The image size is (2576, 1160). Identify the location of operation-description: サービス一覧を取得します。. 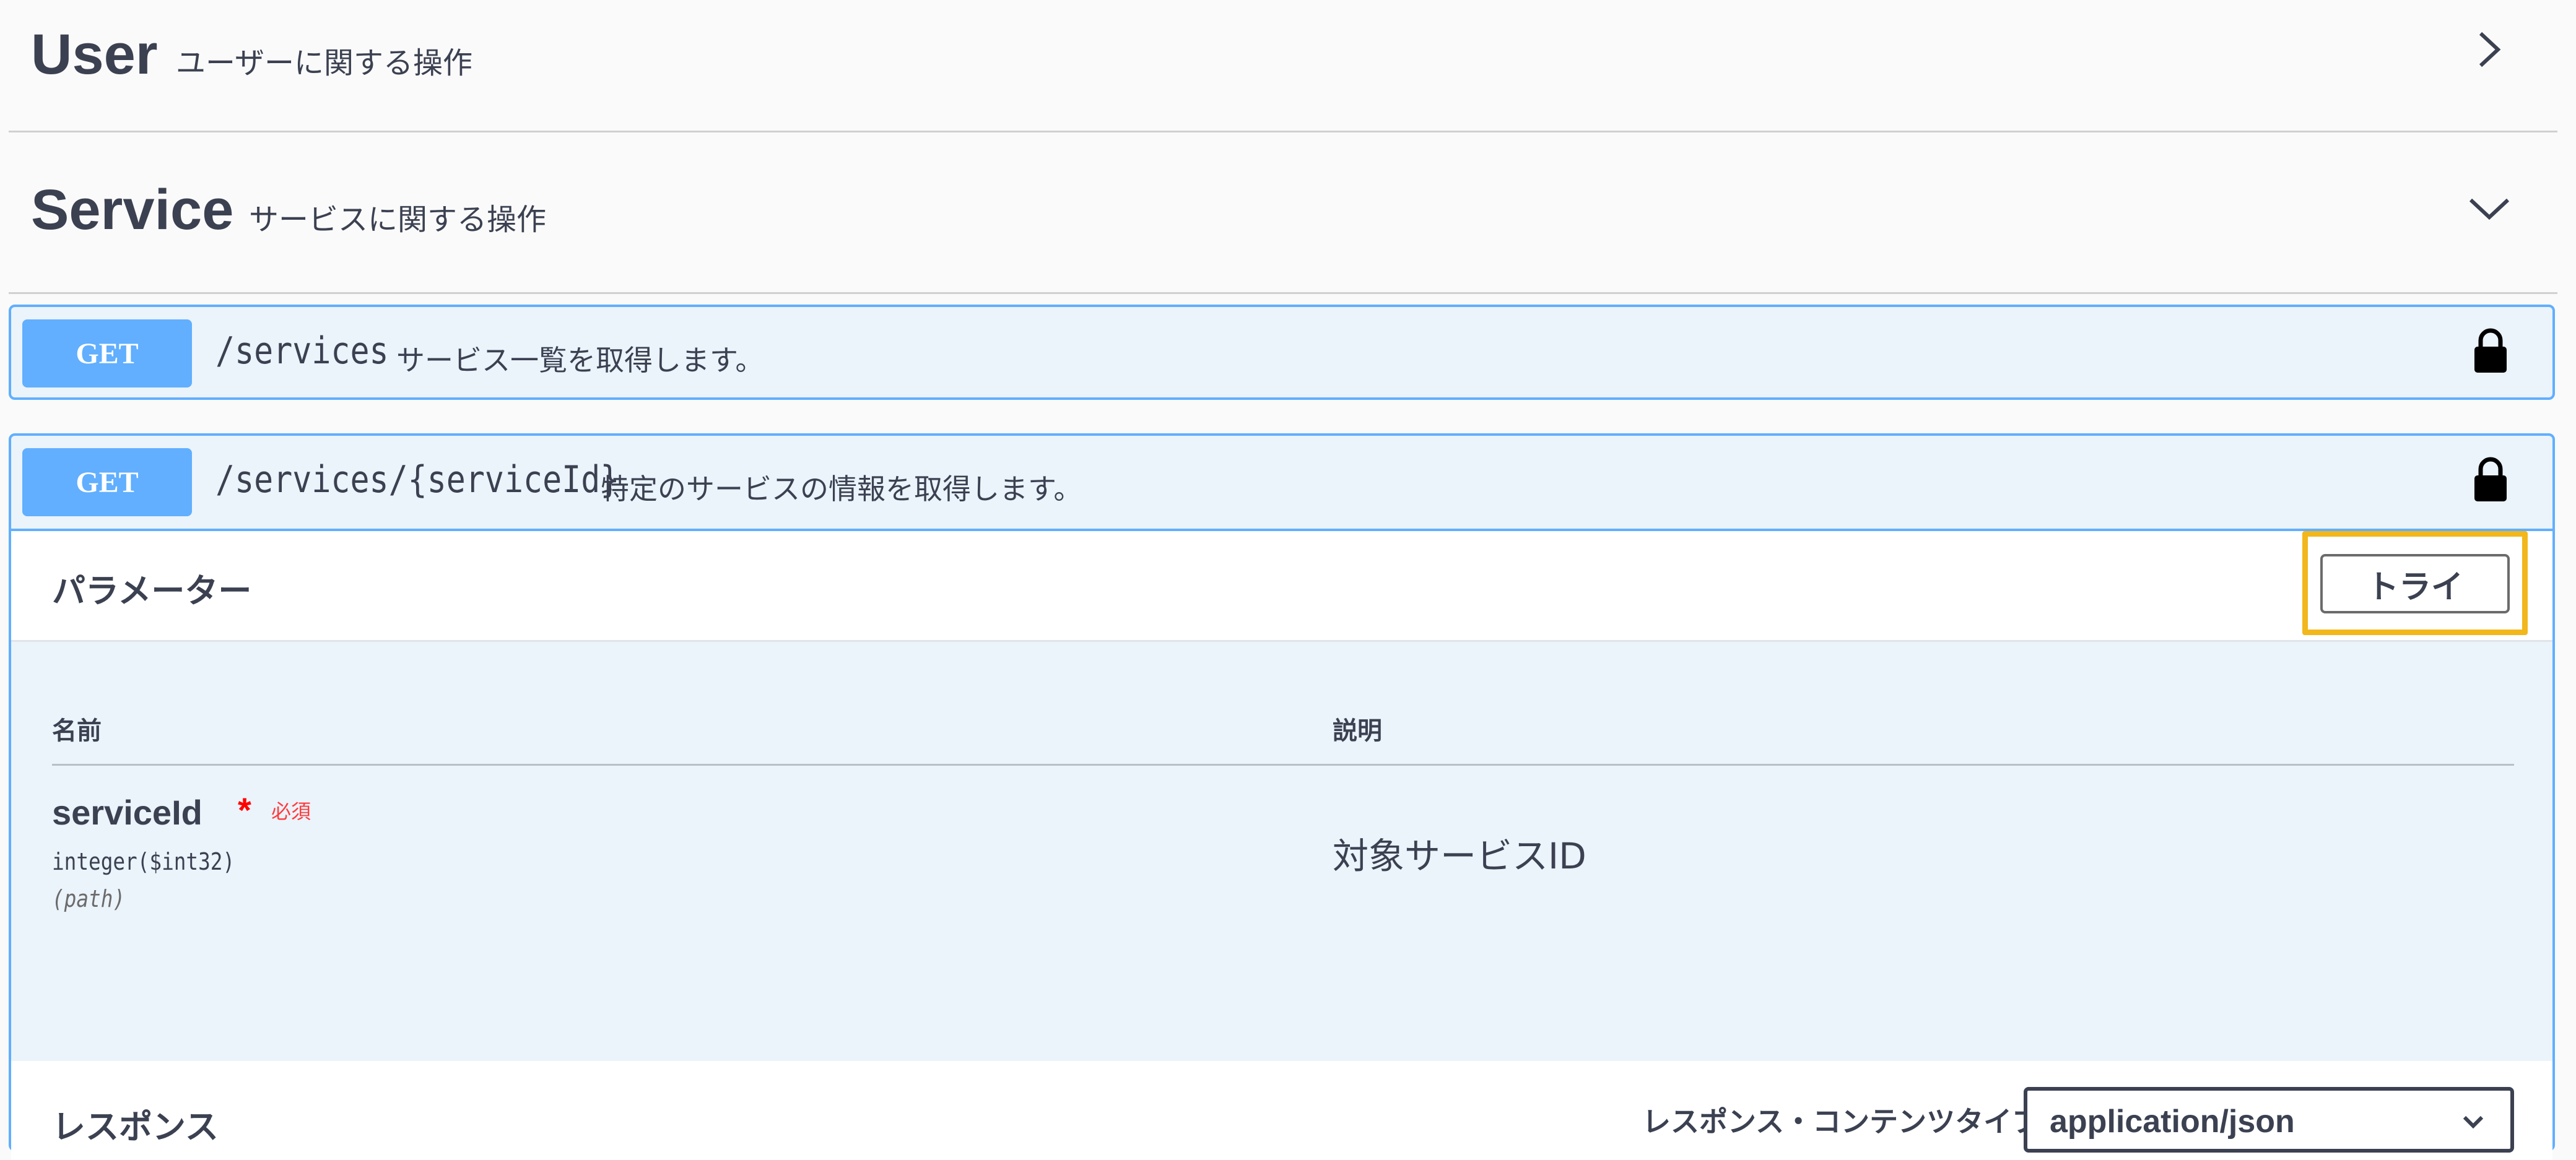
(580, 360).